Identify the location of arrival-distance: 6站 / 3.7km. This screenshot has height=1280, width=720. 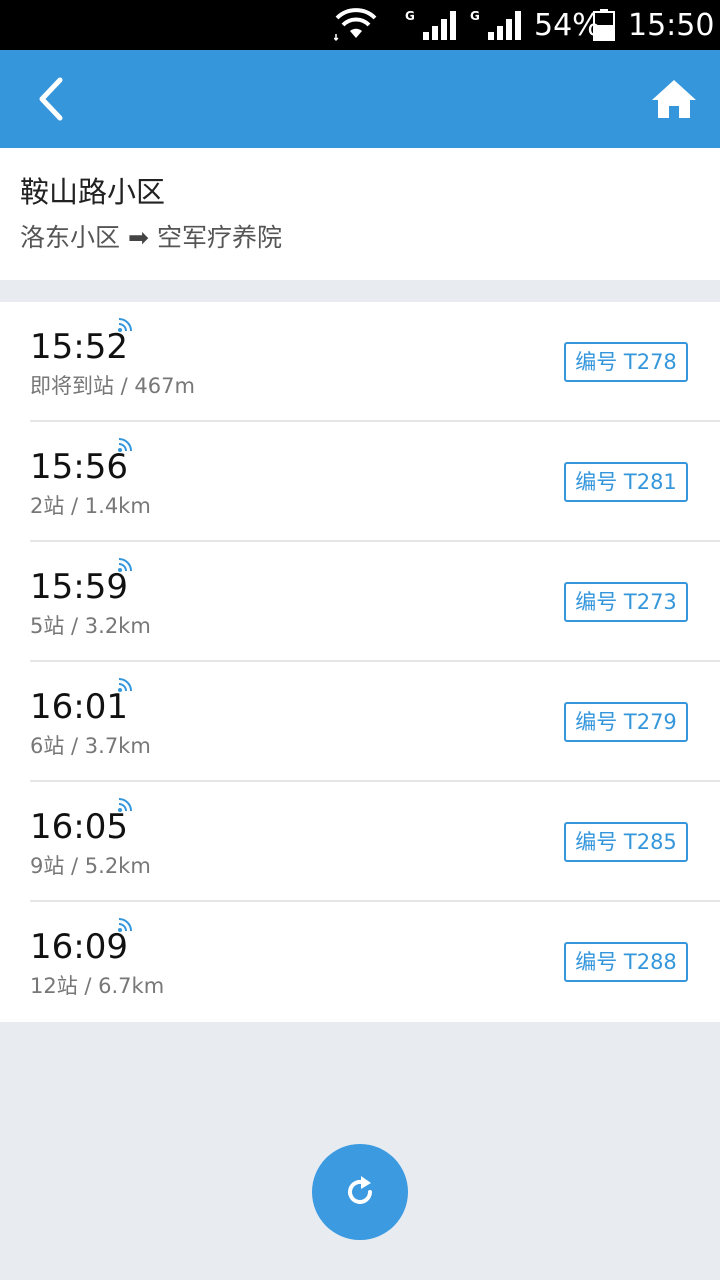
(90, 746).